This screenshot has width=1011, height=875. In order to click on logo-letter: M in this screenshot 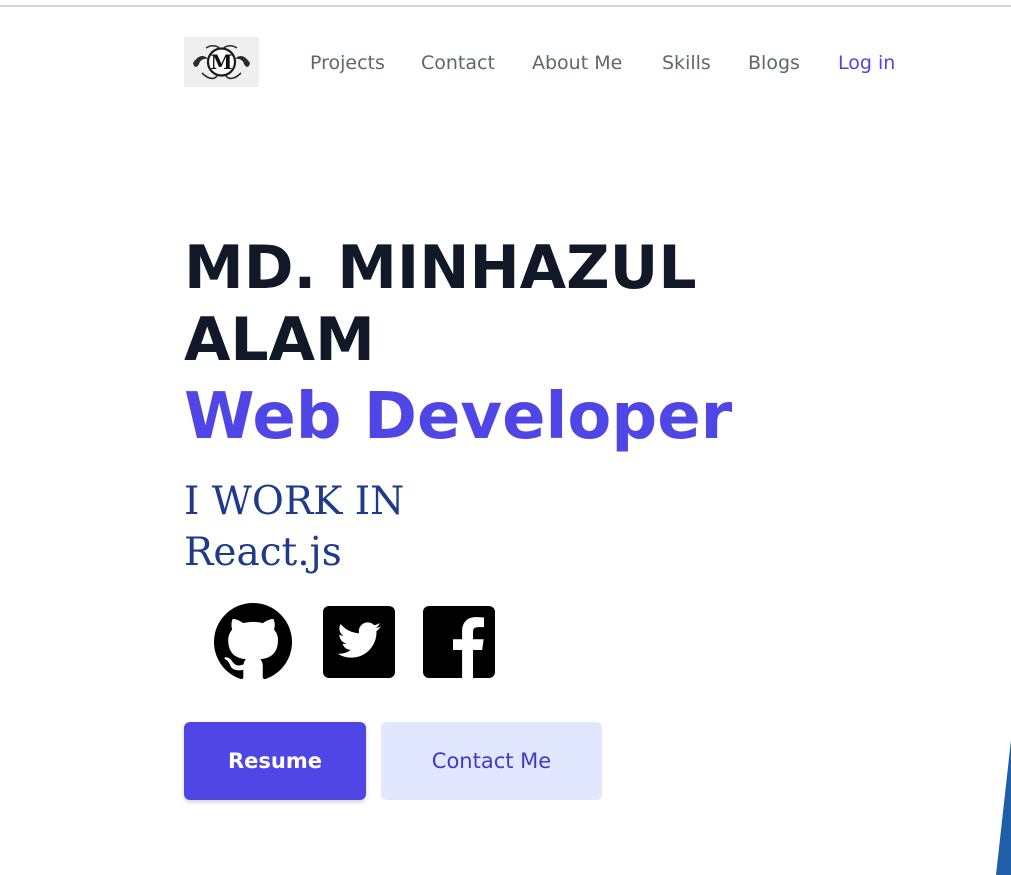, I will do `click(221, 62)`.